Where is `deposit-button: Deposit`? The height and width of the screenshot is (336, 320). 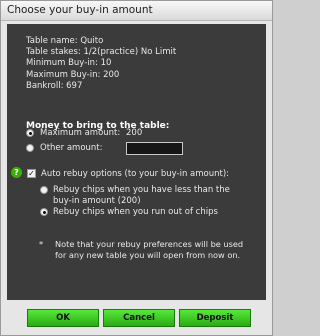
deposit-button: Deposit is located at coordinates (215, 318).